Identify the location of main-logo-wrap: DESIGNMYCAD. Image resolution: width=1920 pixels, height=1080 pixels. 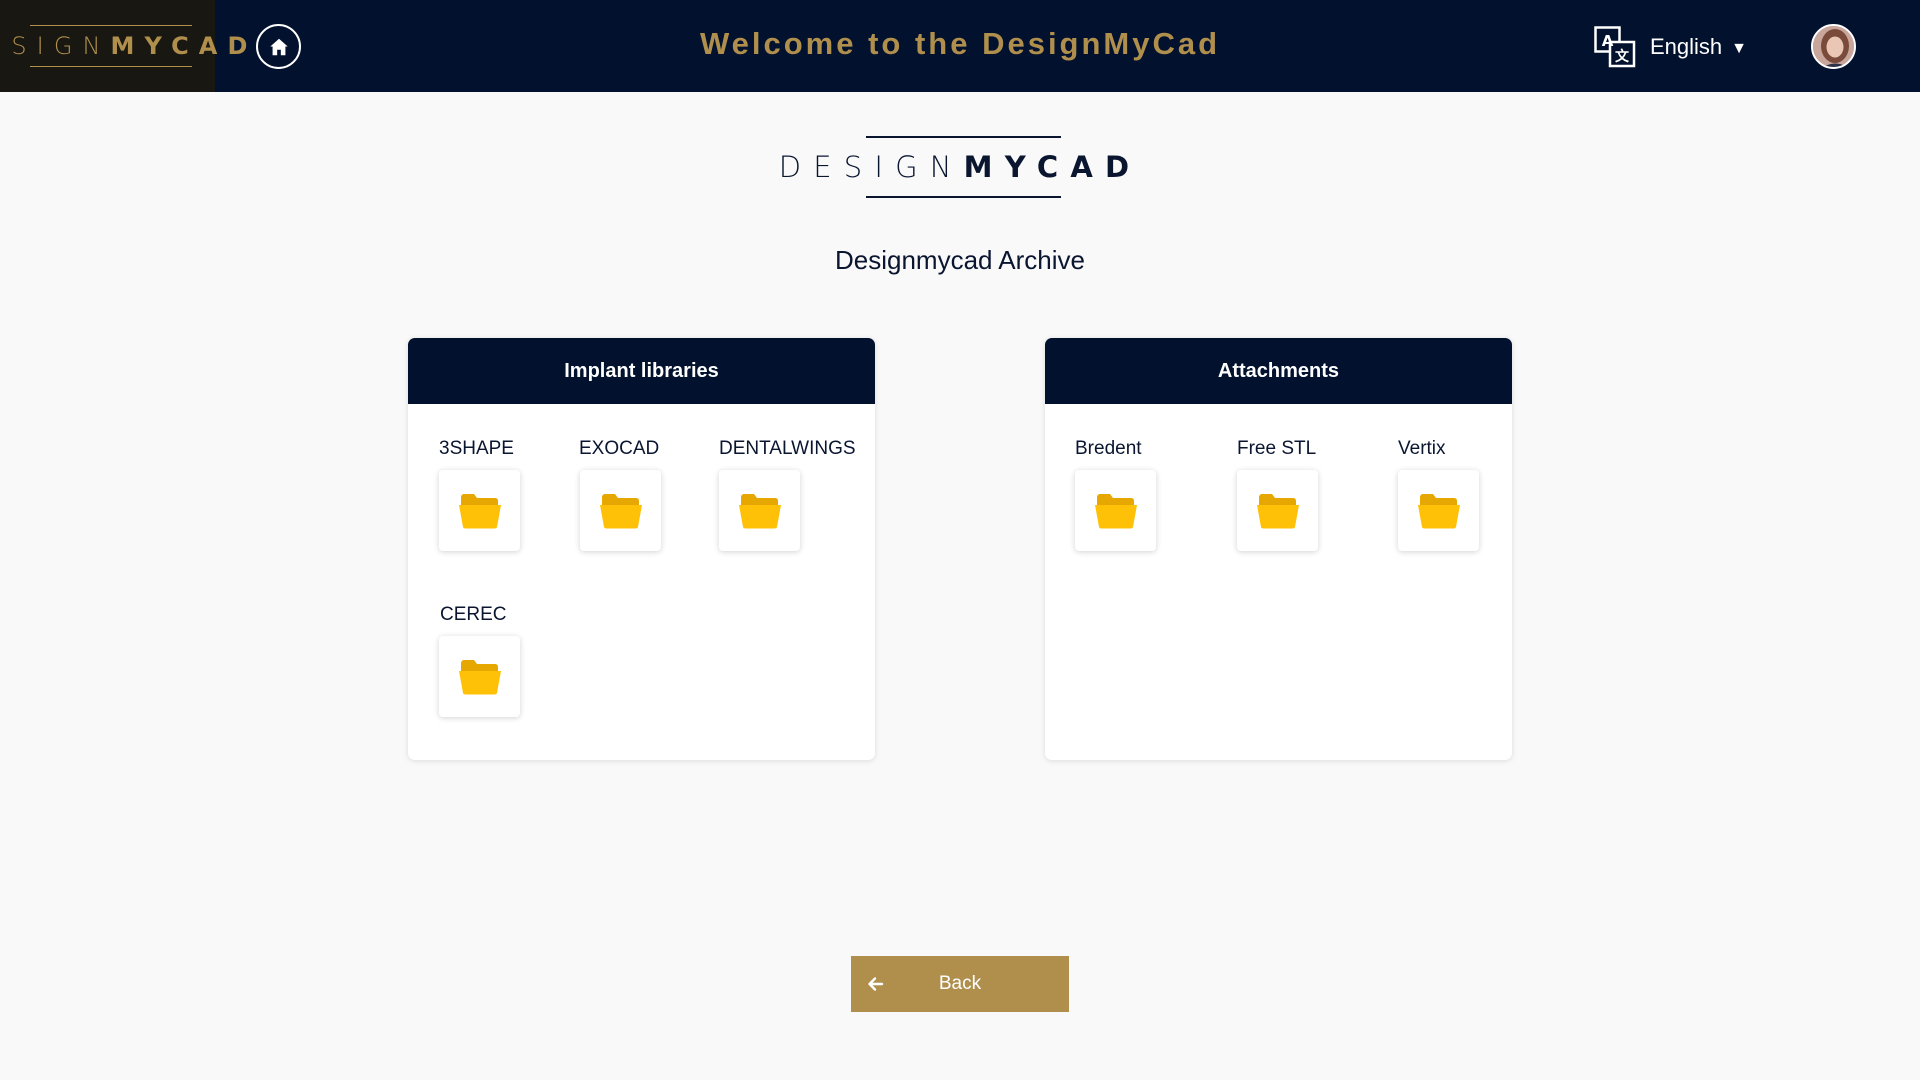
(960, 167).